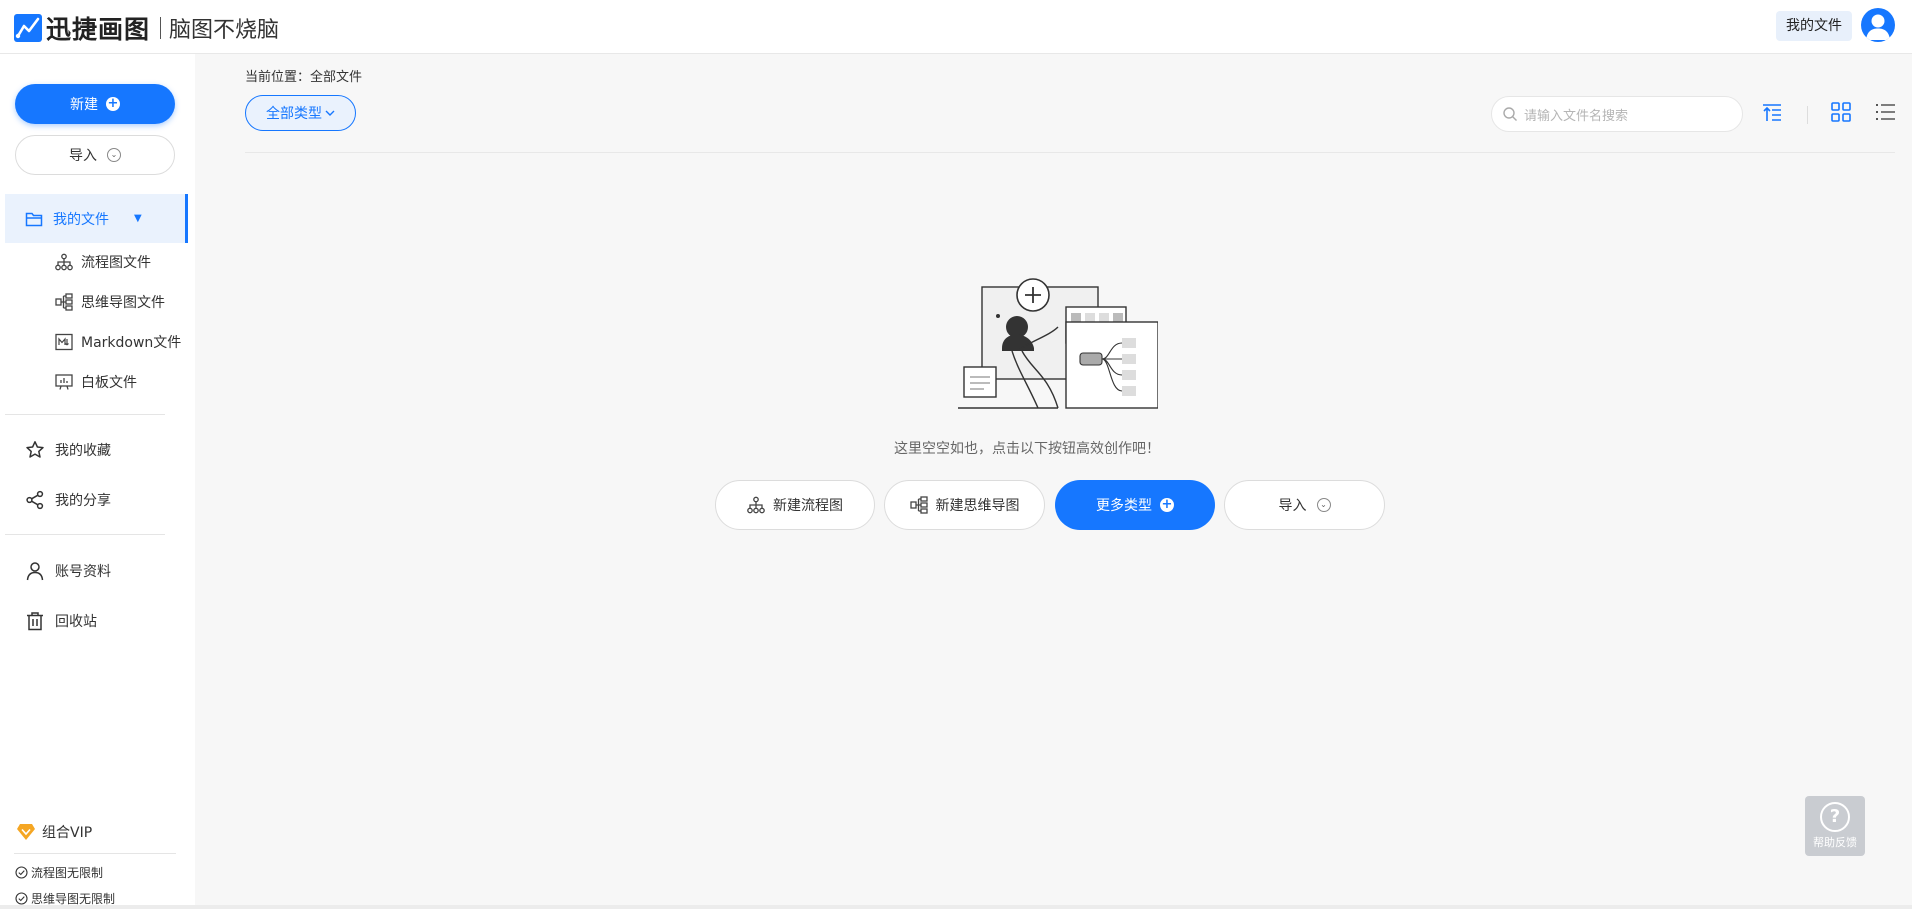 This screenshot has width=1912, height=909. I want to click on sidebar-item-label: 我的分享, so click(83, 501).